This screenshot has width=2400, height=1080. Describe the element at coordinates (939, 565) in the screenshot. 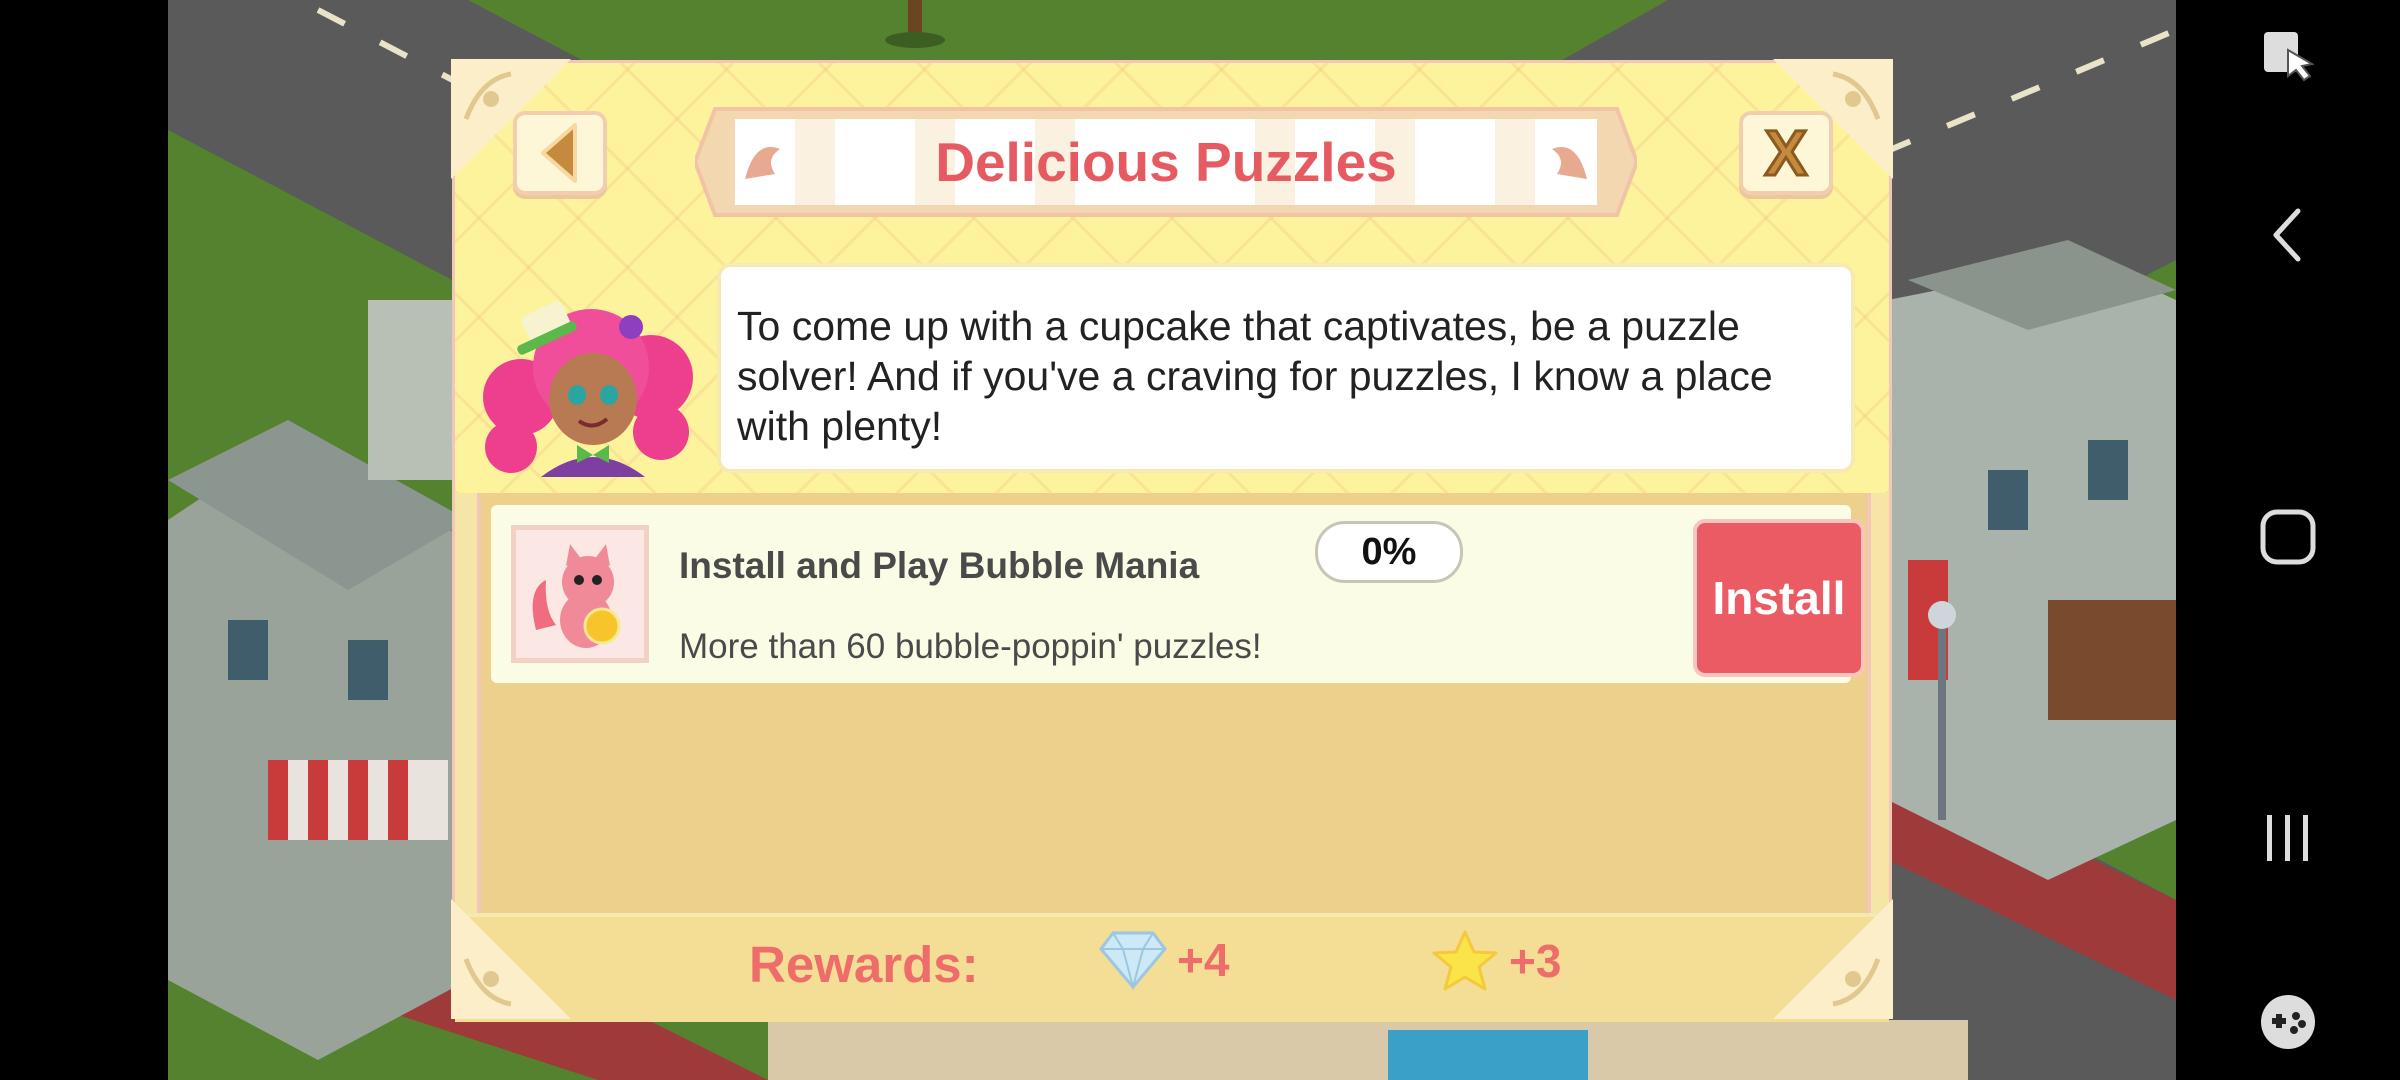

I see `offer-title: Install and Play Bubble Mania` at that location.